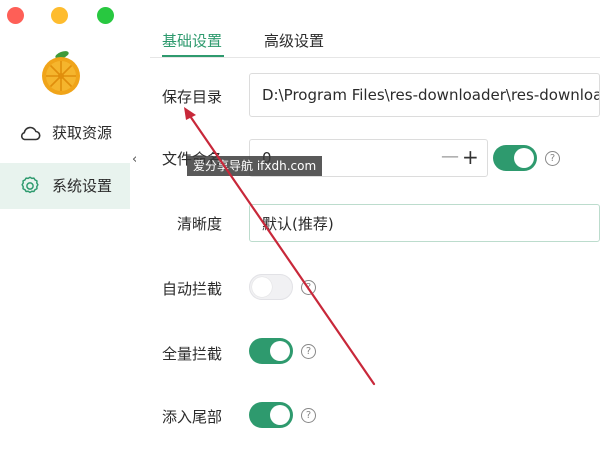 This screenshot has height=451, width=600. I want to click on full-intercept-toggle, so click(271, 351).